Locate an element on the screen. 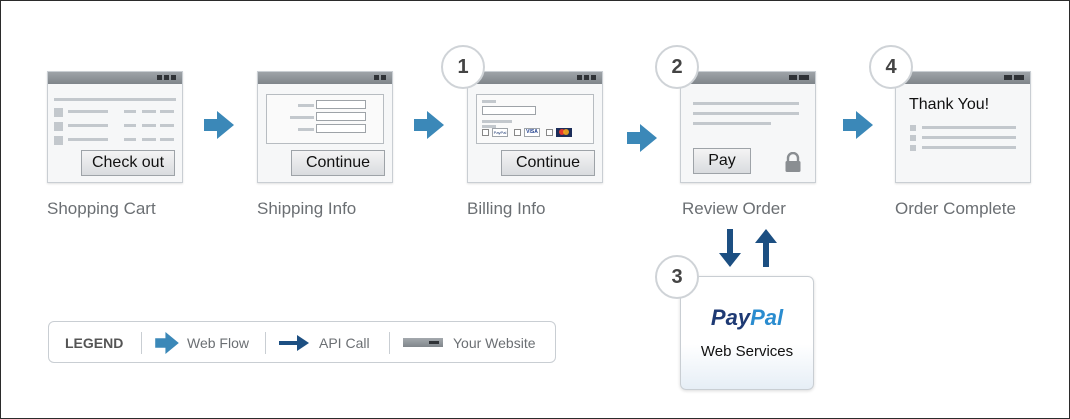 Image resolution: width=1070 pixels, height=419 pixels. api-call-down-arrow-icon is located at coordinates (730, 248).